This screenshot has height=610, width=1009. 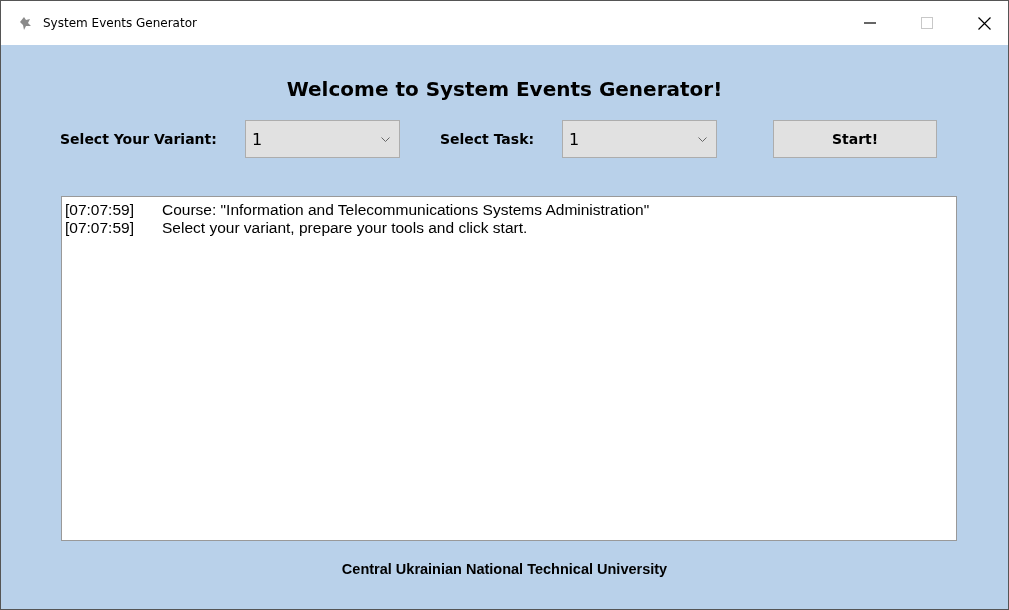 What do you see at coordinates (138, 139) in the screenshot?
I see `variant-label: Select Your Variant:` at bounding box center [138, 139].